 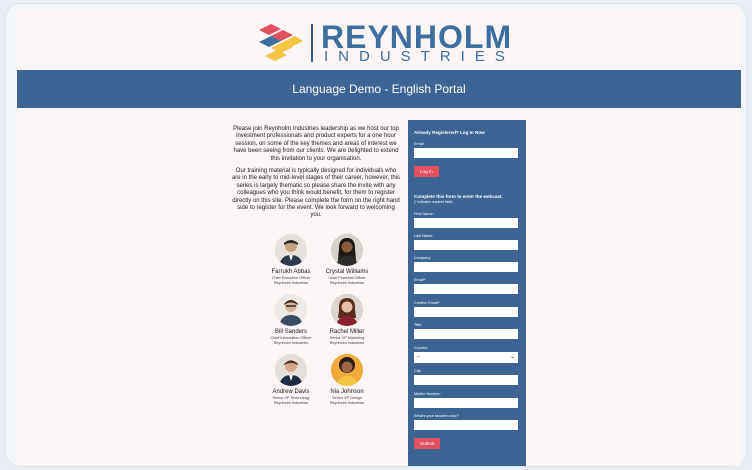 What do you see at coordinates (419, 56) in the screenshot?
I see `brand-subname: INDUSTRIES` at bounding box center [419, 56].